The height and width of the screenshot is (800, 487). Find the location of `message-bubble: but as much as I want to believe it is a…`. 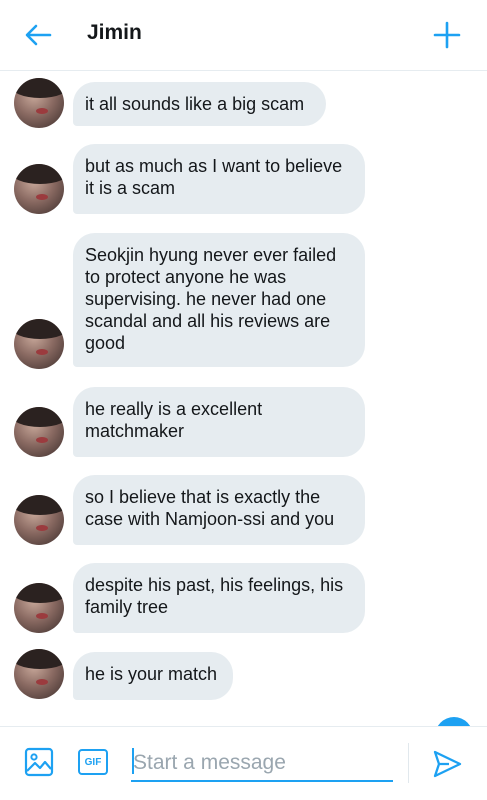

message-bubble: but as much as I want to believe it is a… is located at coordinates (219, 179).